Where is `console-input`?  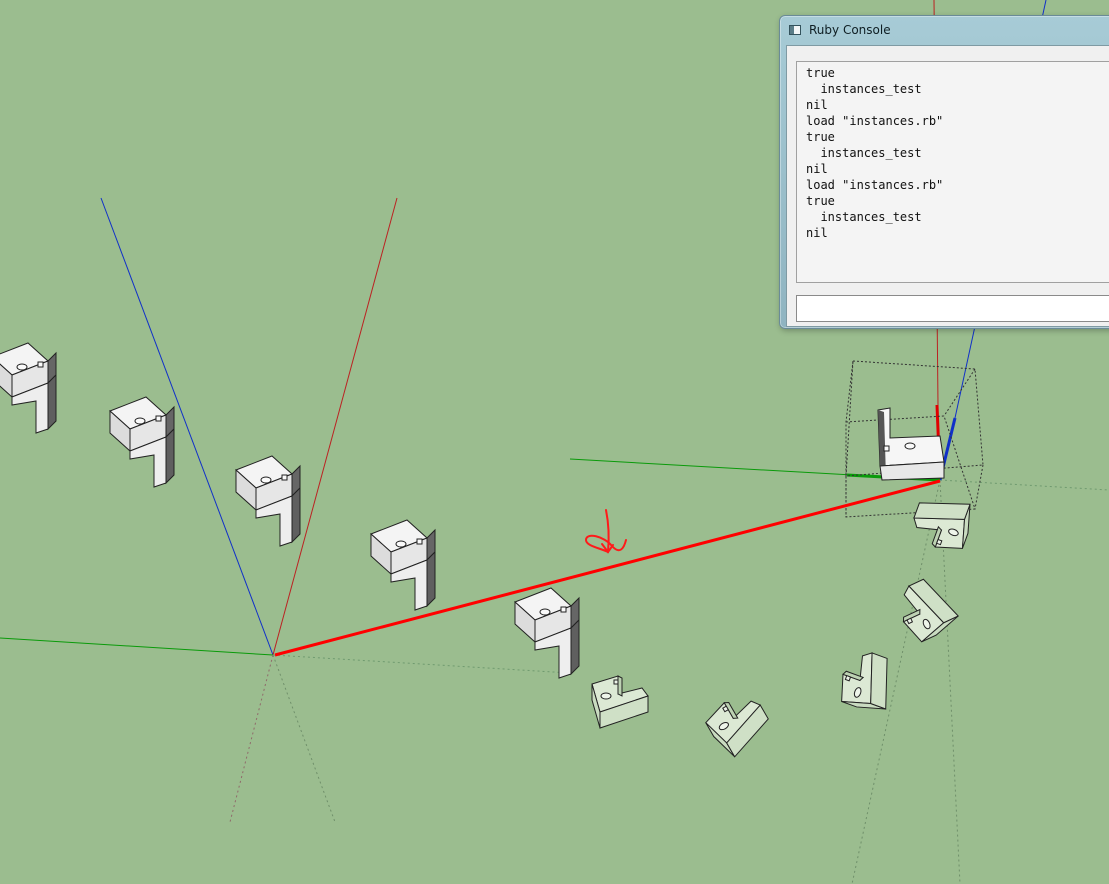
console-input is located at coordinates (952, 308).